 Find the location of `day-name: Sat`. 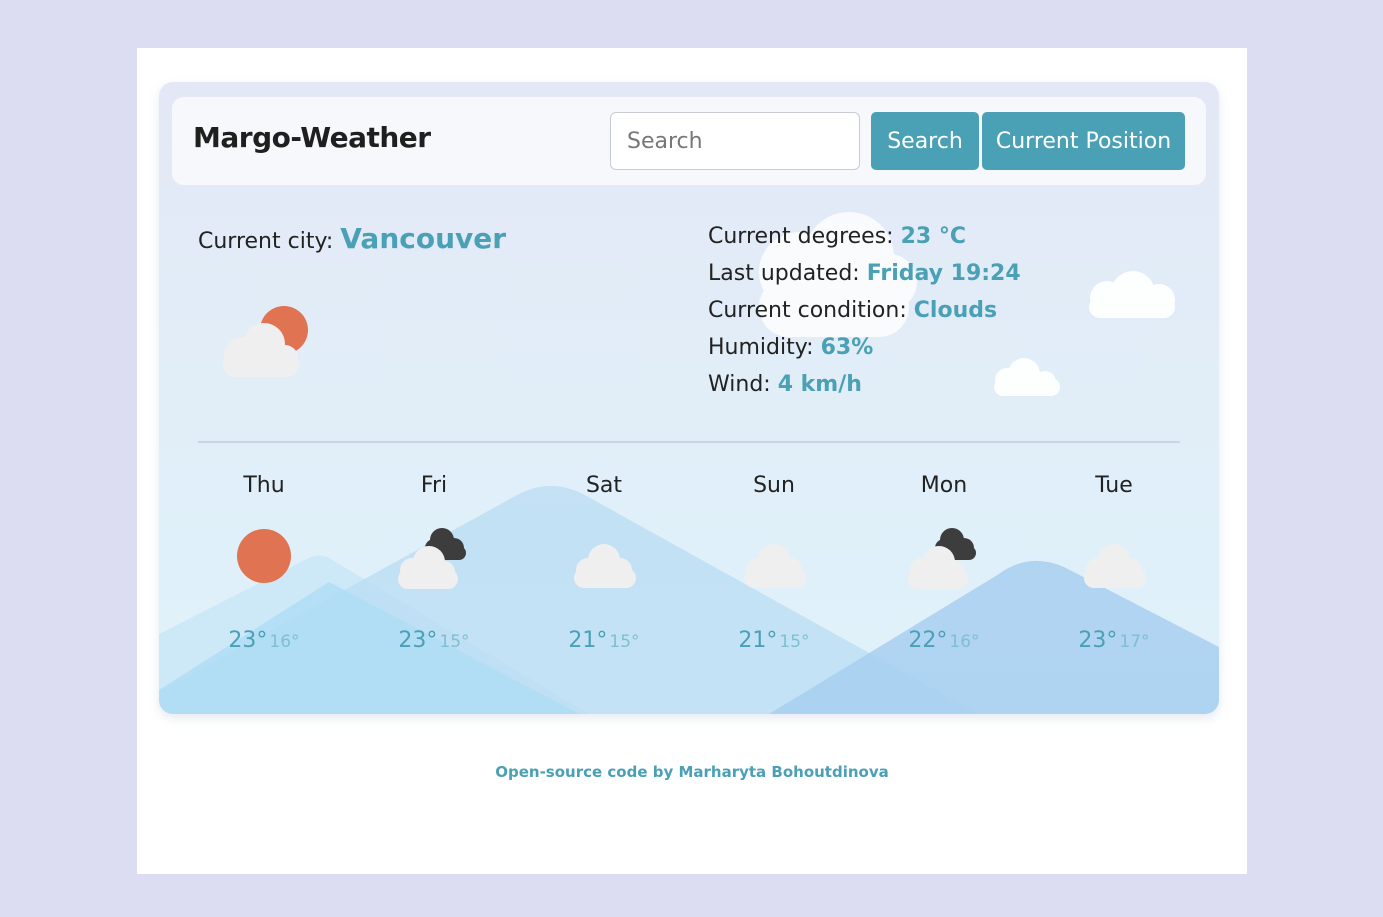

day-name: Sat is located at coordinates (604, 485).